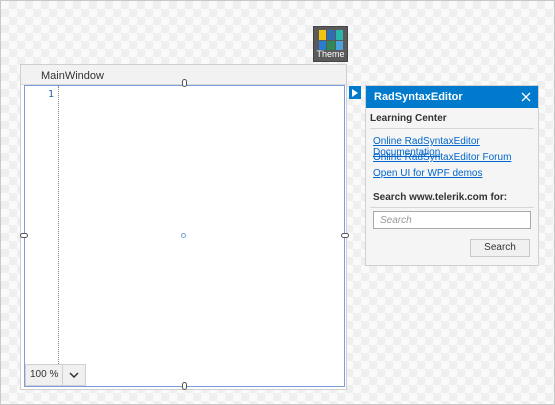 The height and width of the screenshot is (405, 555). Describe the element at coordinates (408, 118) in the screenshot. I see `learning-center-title: Learning Center` at that location.